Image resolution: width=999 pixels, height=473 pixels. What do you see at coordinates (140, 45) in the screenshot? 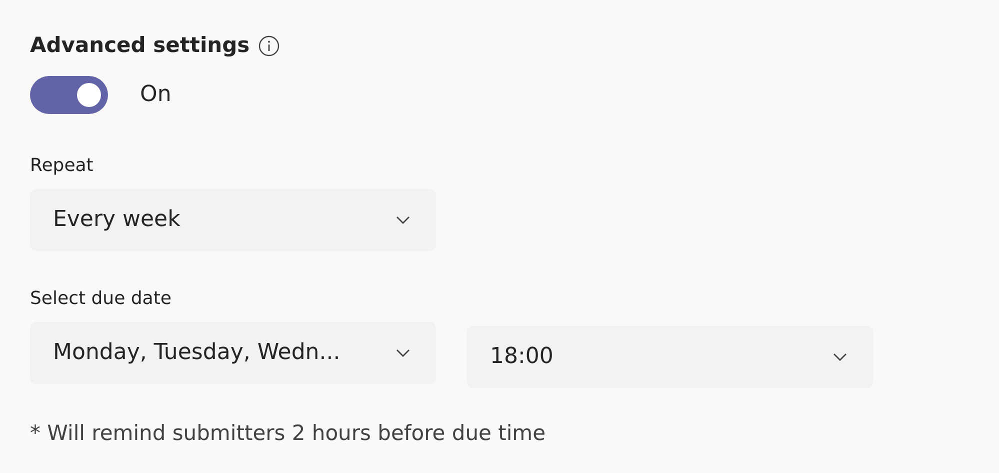
I see `section-title: Advanced settings` at bounding box center [140, 45].